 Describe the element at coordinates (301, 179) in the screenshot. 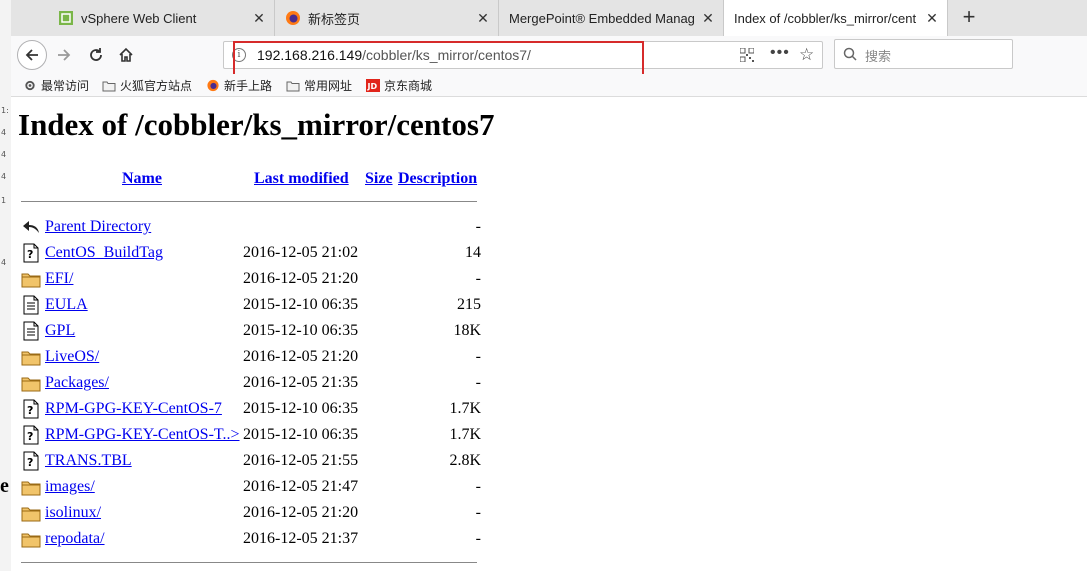

I see `column-last-modified-link: Last modified` at that location.